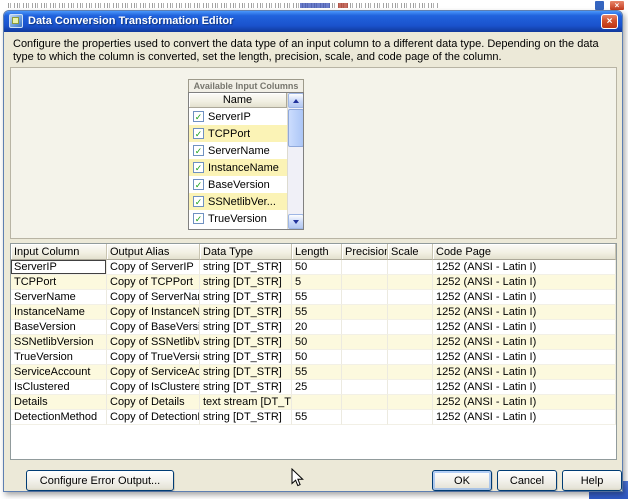  What do you see at coordinates (59, 402) in the screenshot?
I see `grid-cell: Details` at bounding box center [59, 402].